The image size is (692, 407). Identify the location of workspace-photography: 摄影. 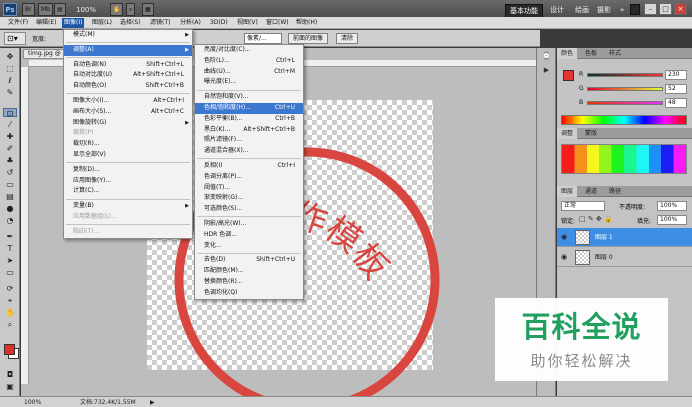
(604, 10).